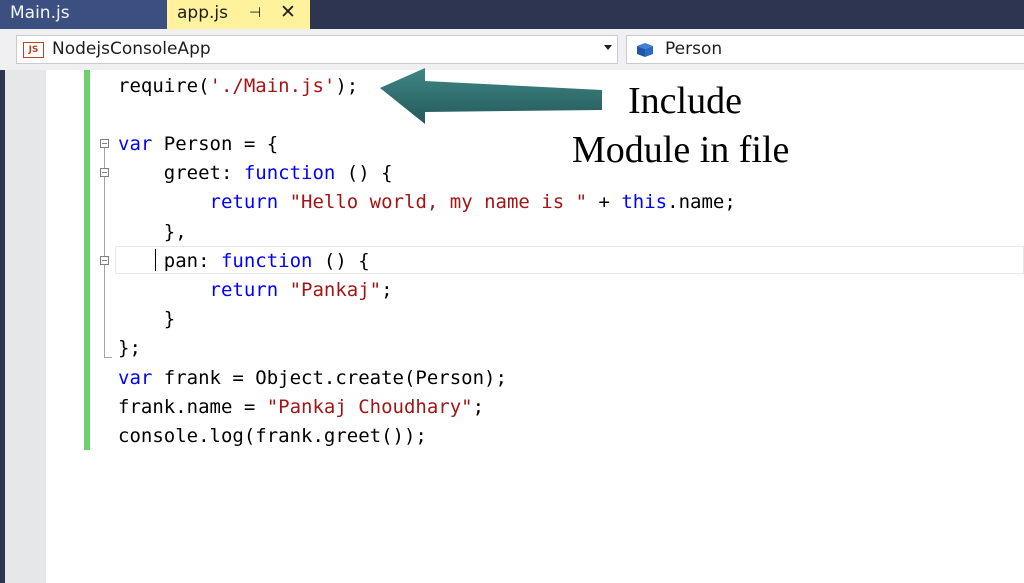 The width and height of the screenshot is (1024, 583). I want to click on member-name: Person, so click(694, 49).